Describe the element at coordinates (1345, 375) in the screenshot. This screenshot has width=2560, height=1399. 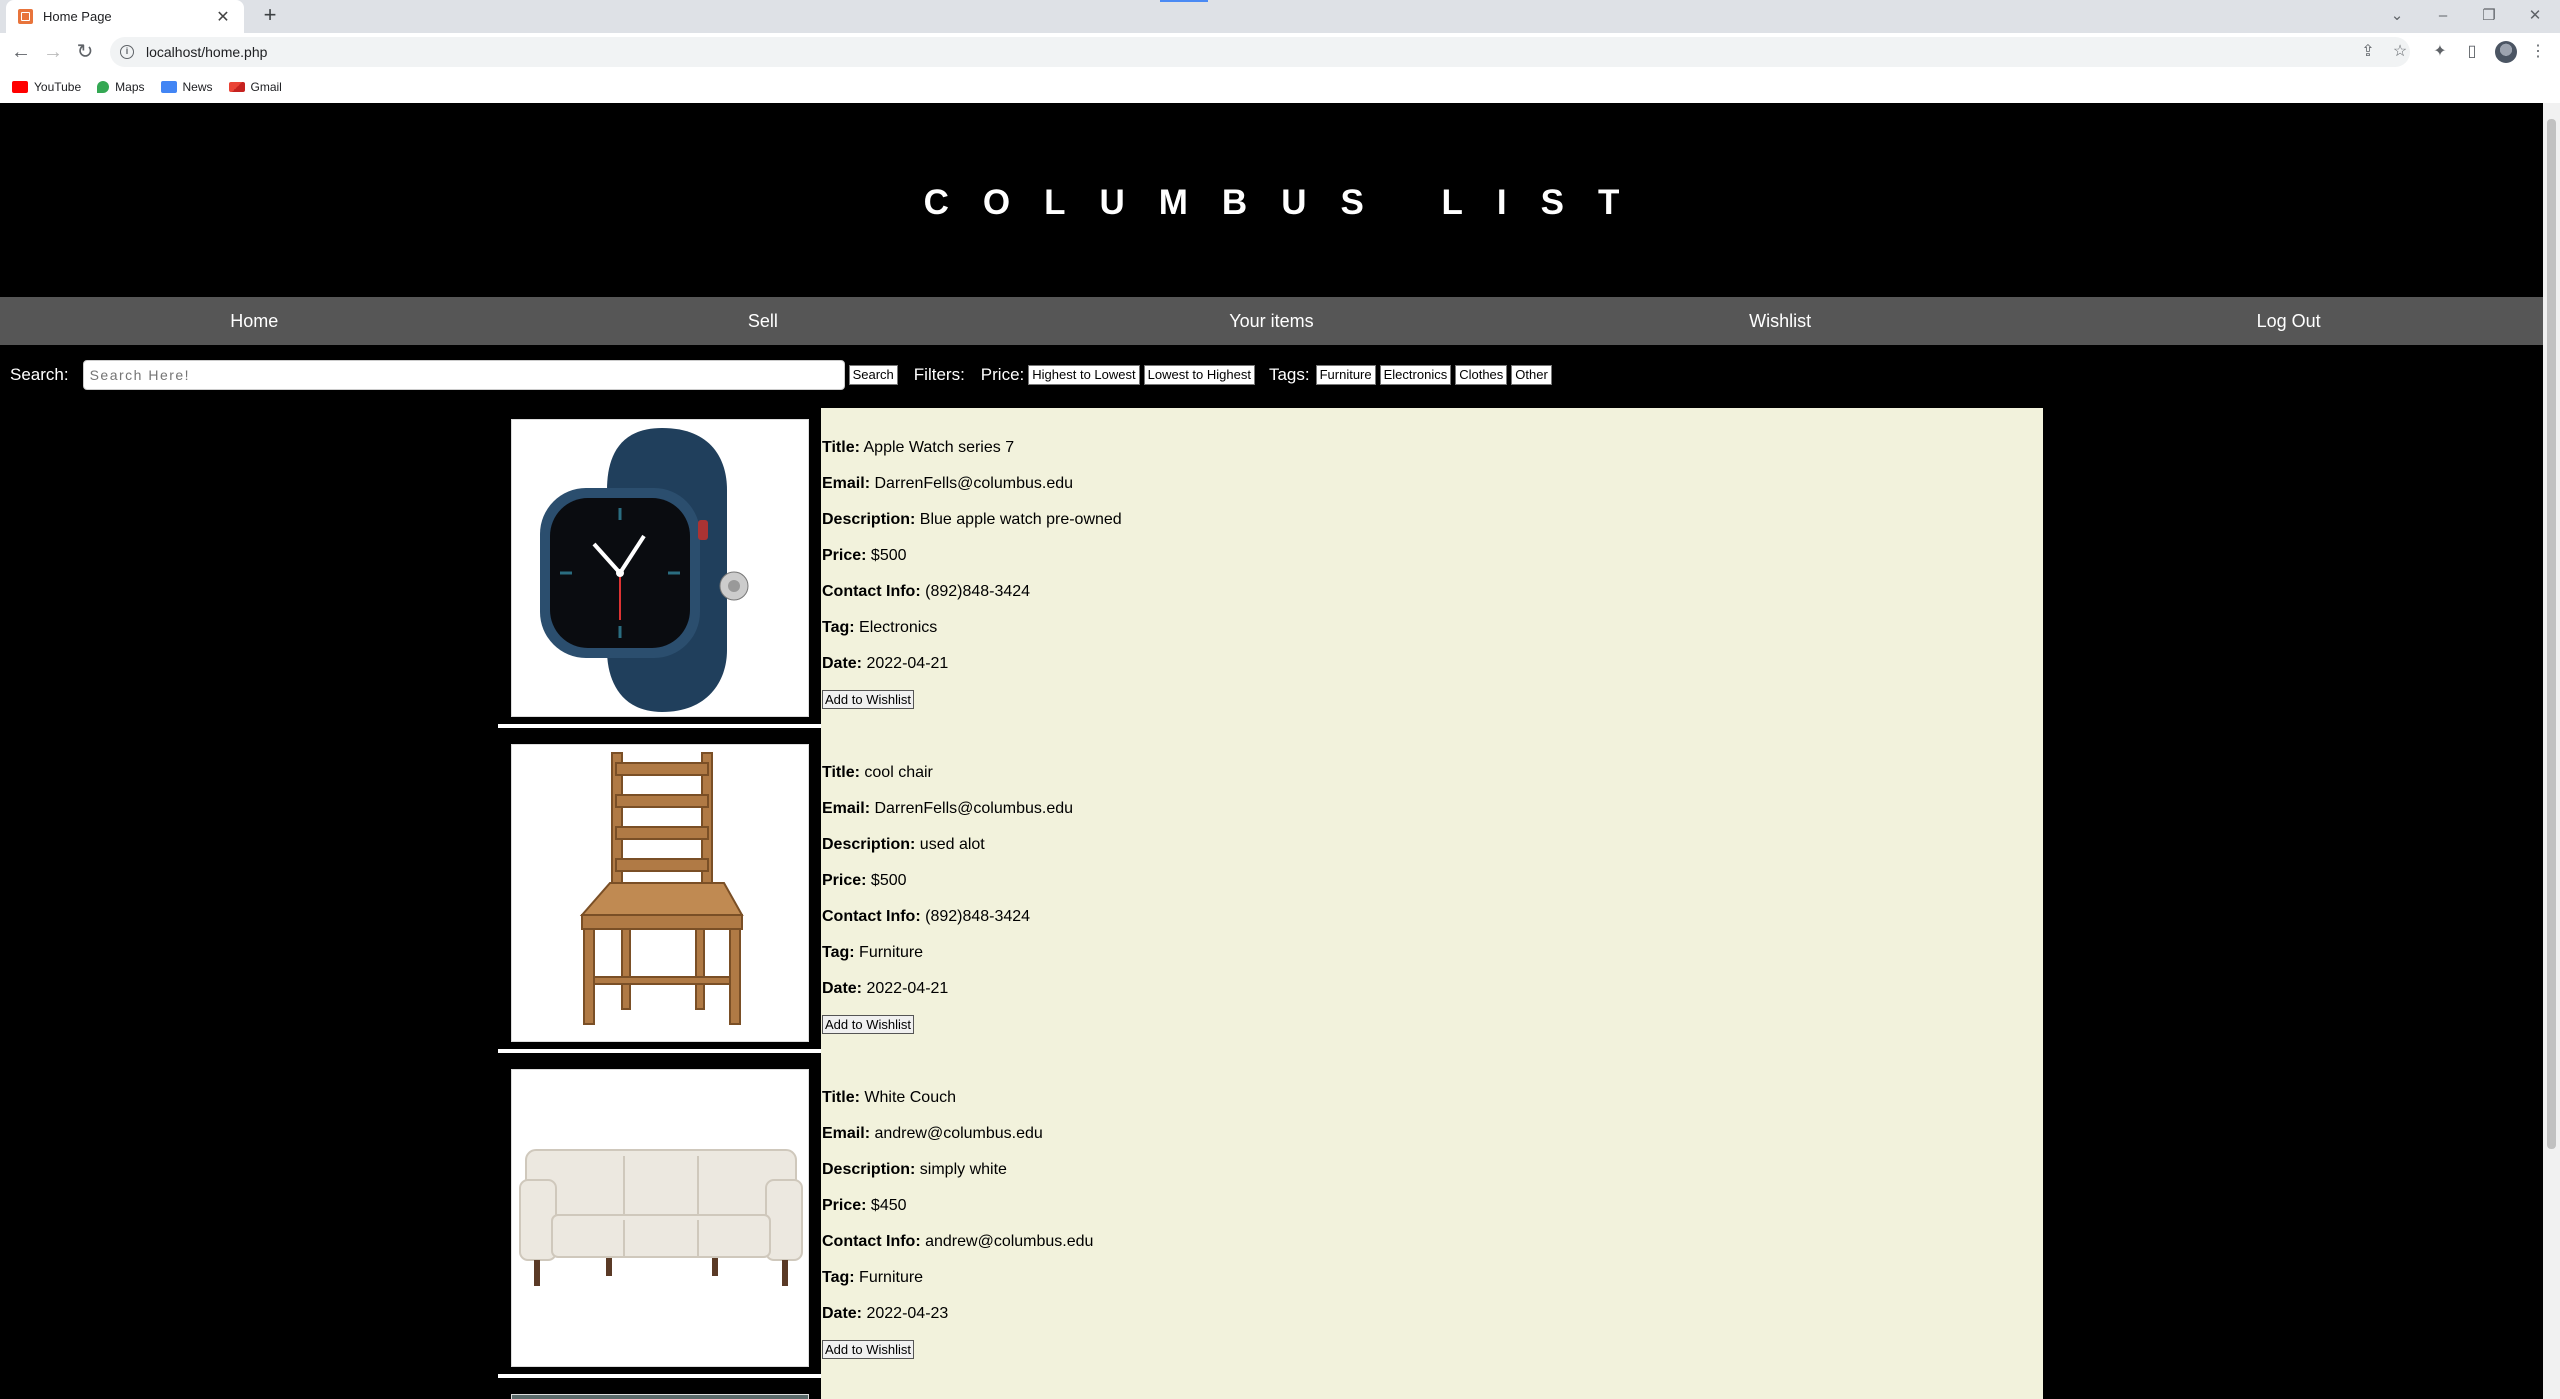
I see `tag-furniture-button: Furniture` at that location.